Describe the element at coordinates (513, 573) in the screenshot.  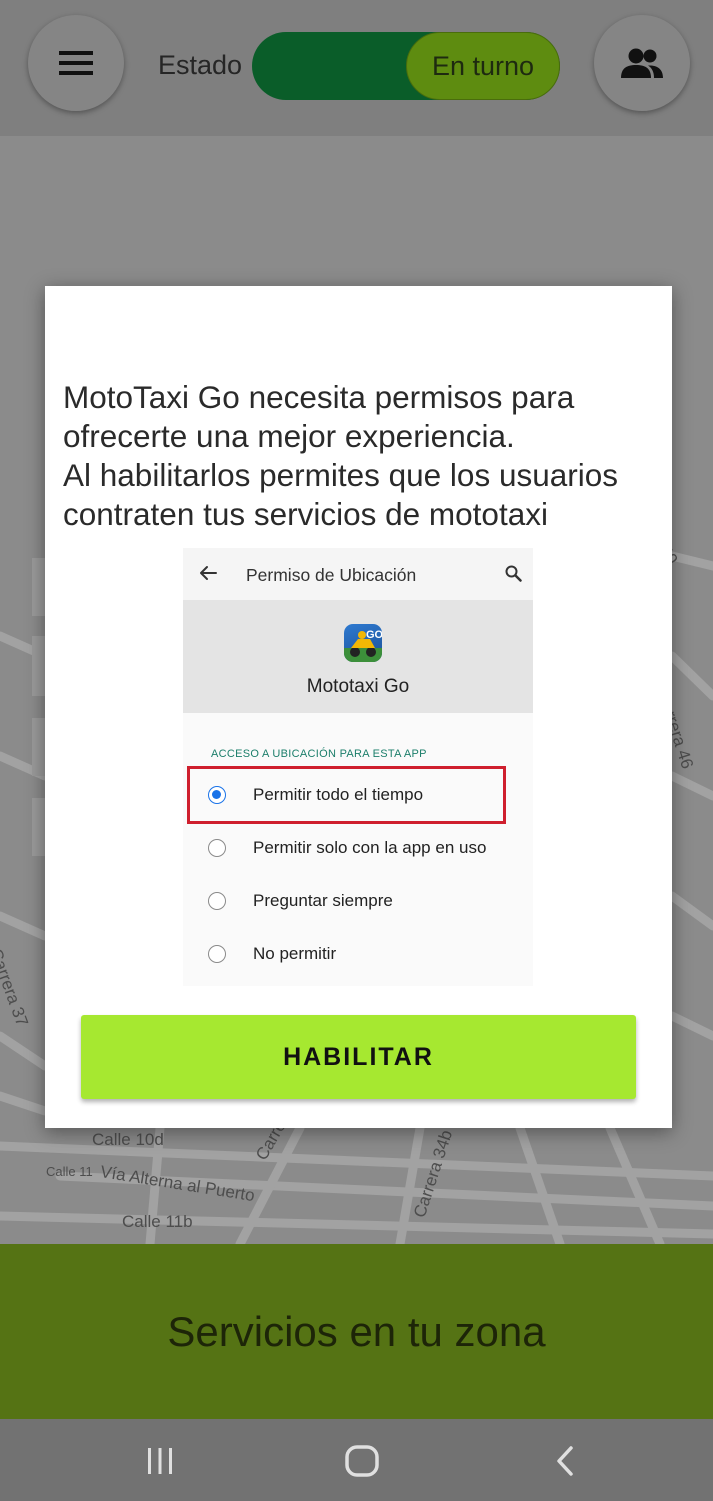
I see `search-icon` at that location.